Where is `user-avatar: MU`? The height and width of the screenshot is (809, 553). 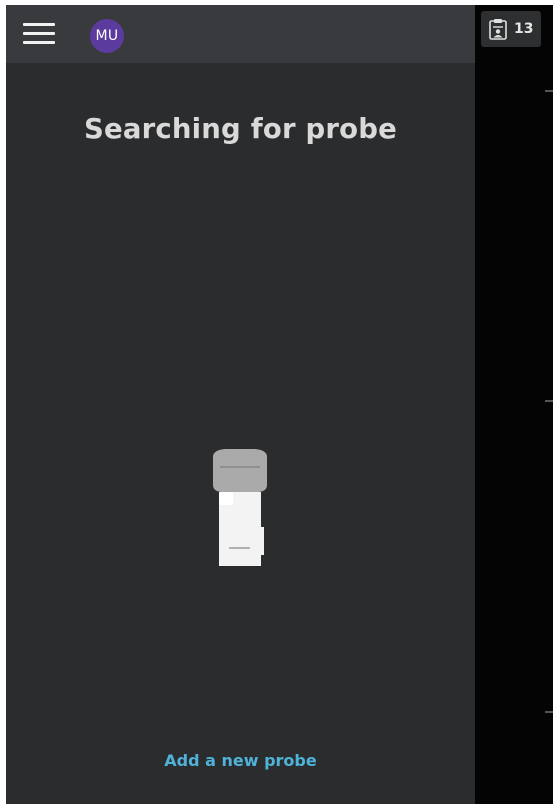 user-avatar: MU is located at coordinates (107, 36).